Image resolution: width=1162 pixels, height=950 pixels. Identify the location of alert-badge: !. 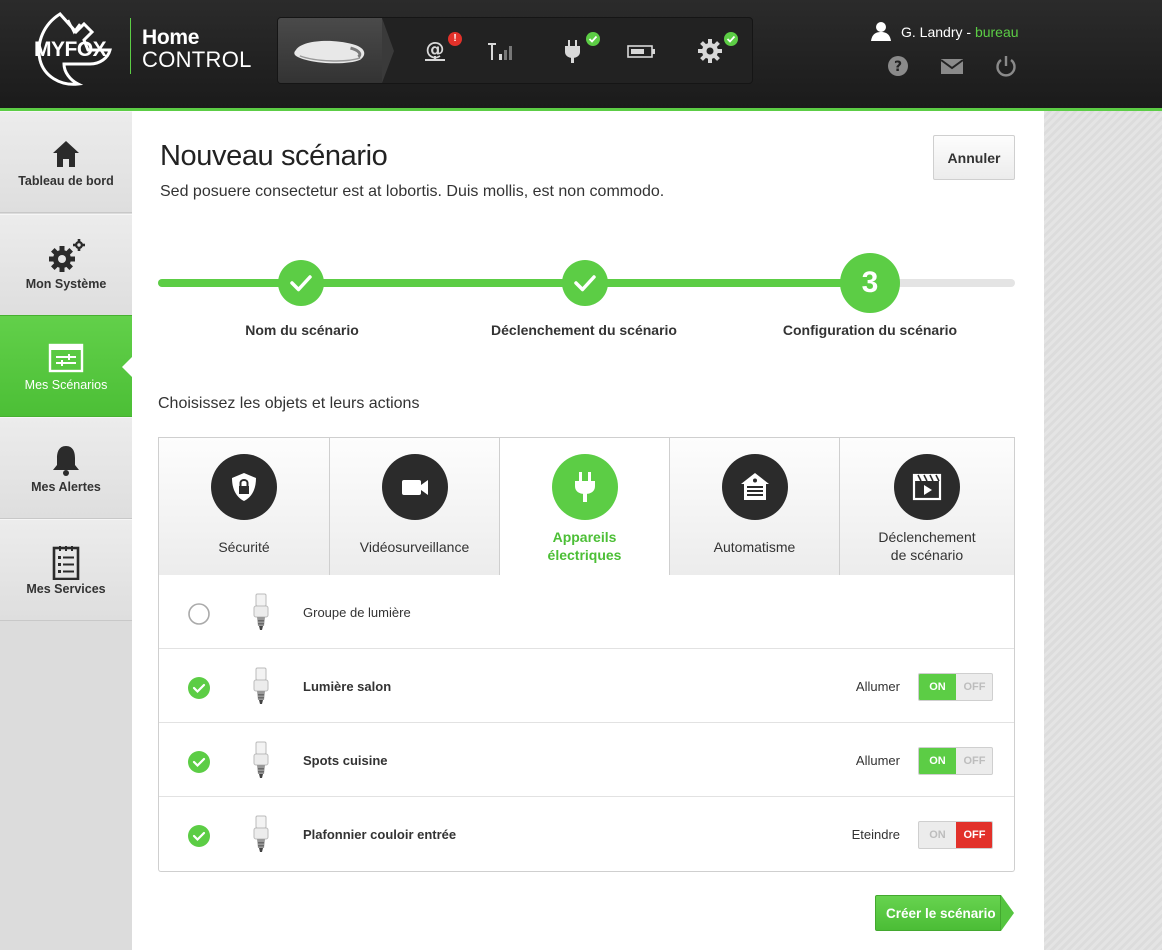
(455, 39).